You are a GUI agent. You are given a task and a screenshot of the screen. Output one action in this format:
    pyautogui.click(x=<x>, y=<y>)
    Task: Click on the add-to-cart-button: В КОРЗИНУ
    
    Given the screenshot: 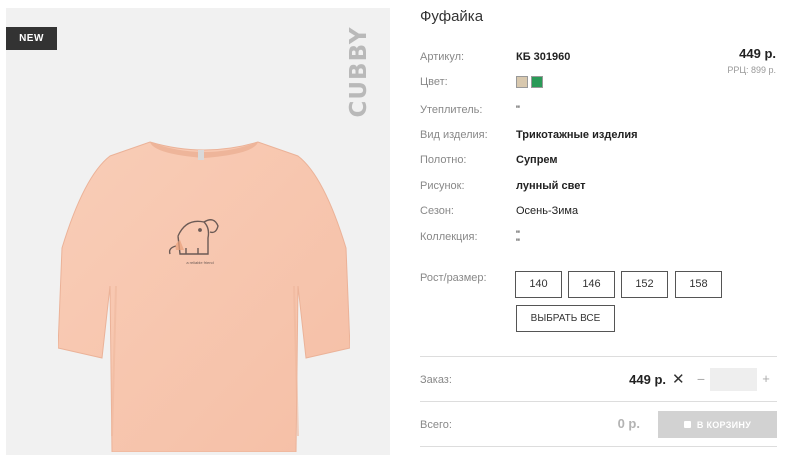 What is the action you would take?
    pyautogui.click(x=717, y=424)
    